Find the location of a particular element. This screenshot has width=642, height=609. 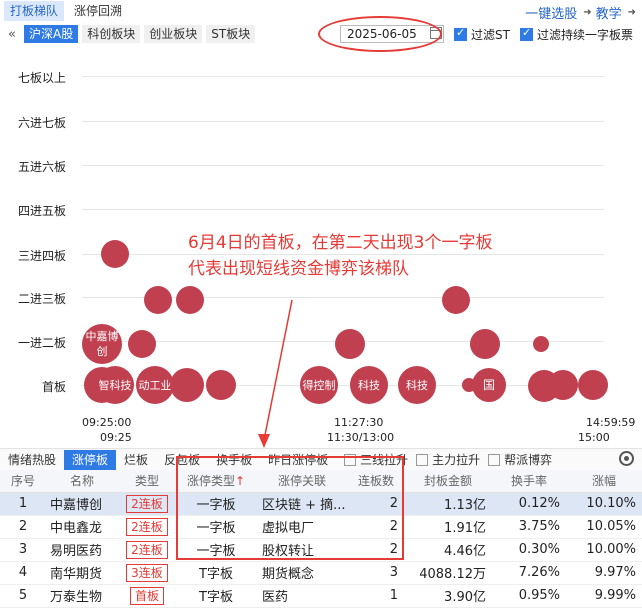

col-header-turnover: 换手率 is located at coordinates (529, 481).